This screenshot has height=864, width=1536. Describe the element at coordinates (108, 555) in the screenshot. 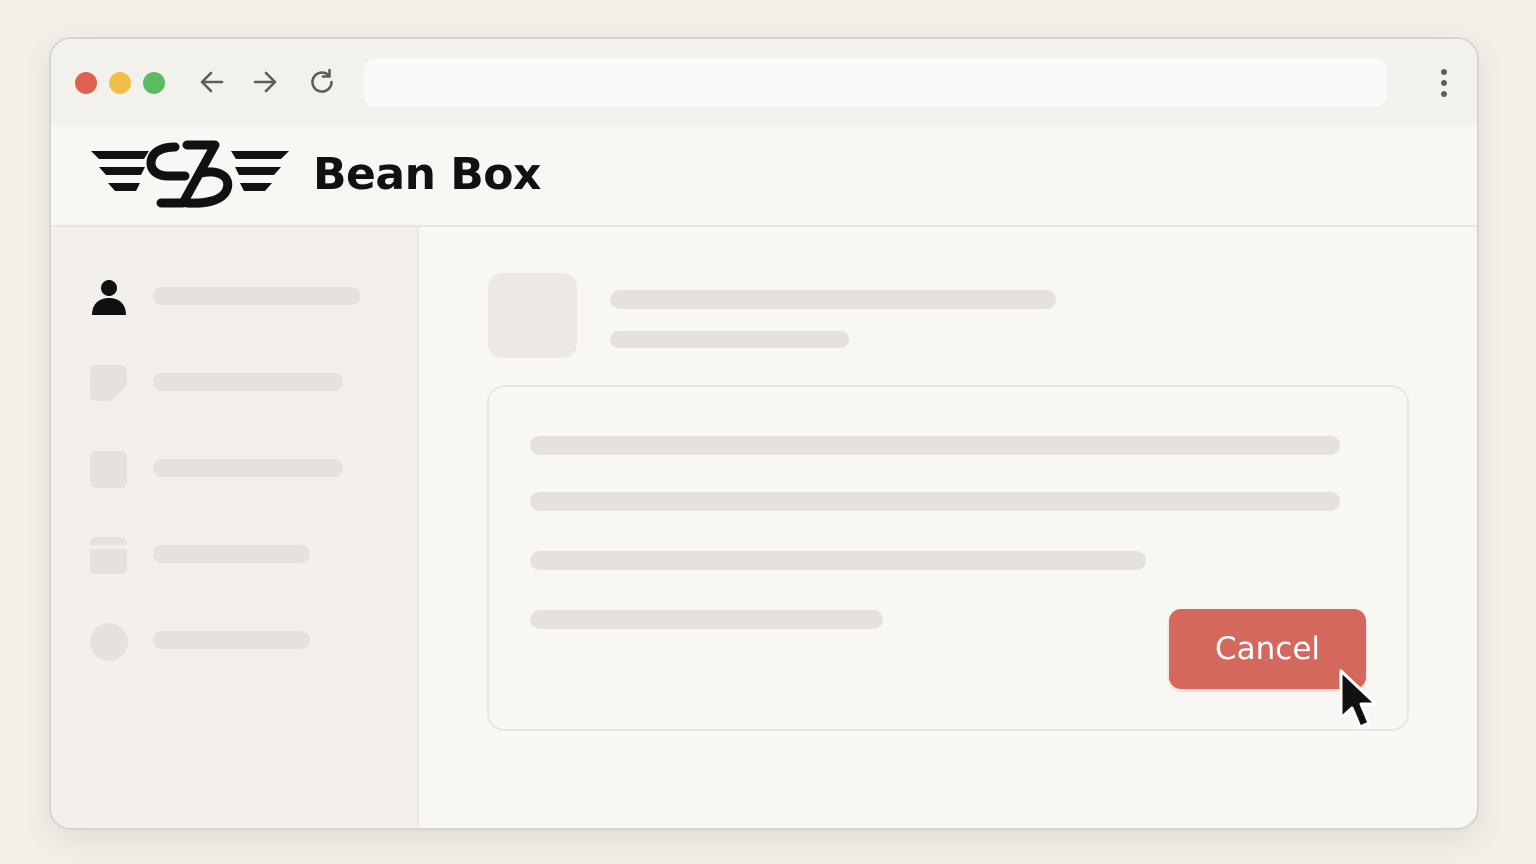

I see `box-icon` at that location.